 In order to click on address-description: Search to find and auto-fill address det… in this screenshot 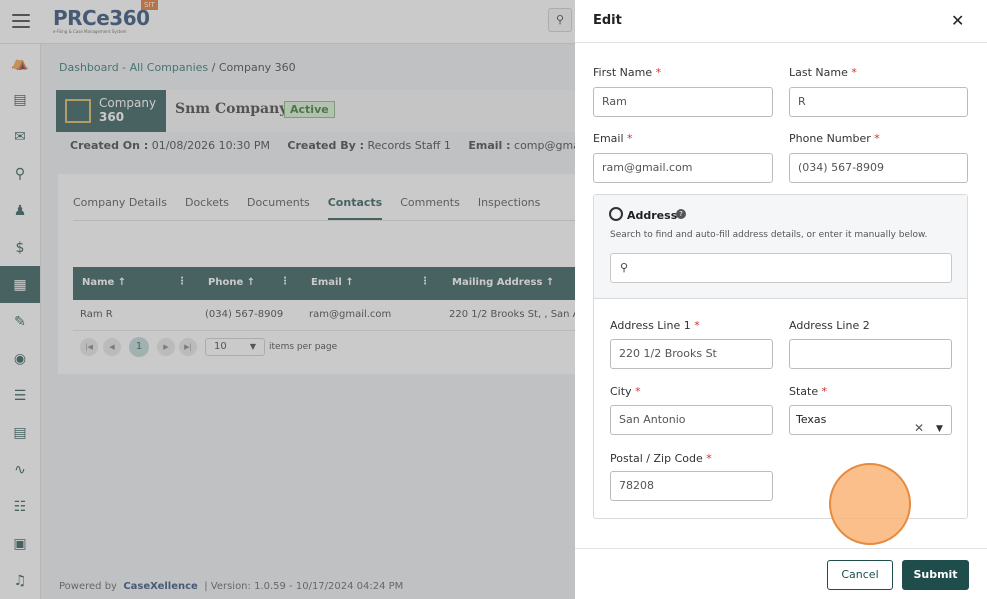, I will do `click(769, 235)`.